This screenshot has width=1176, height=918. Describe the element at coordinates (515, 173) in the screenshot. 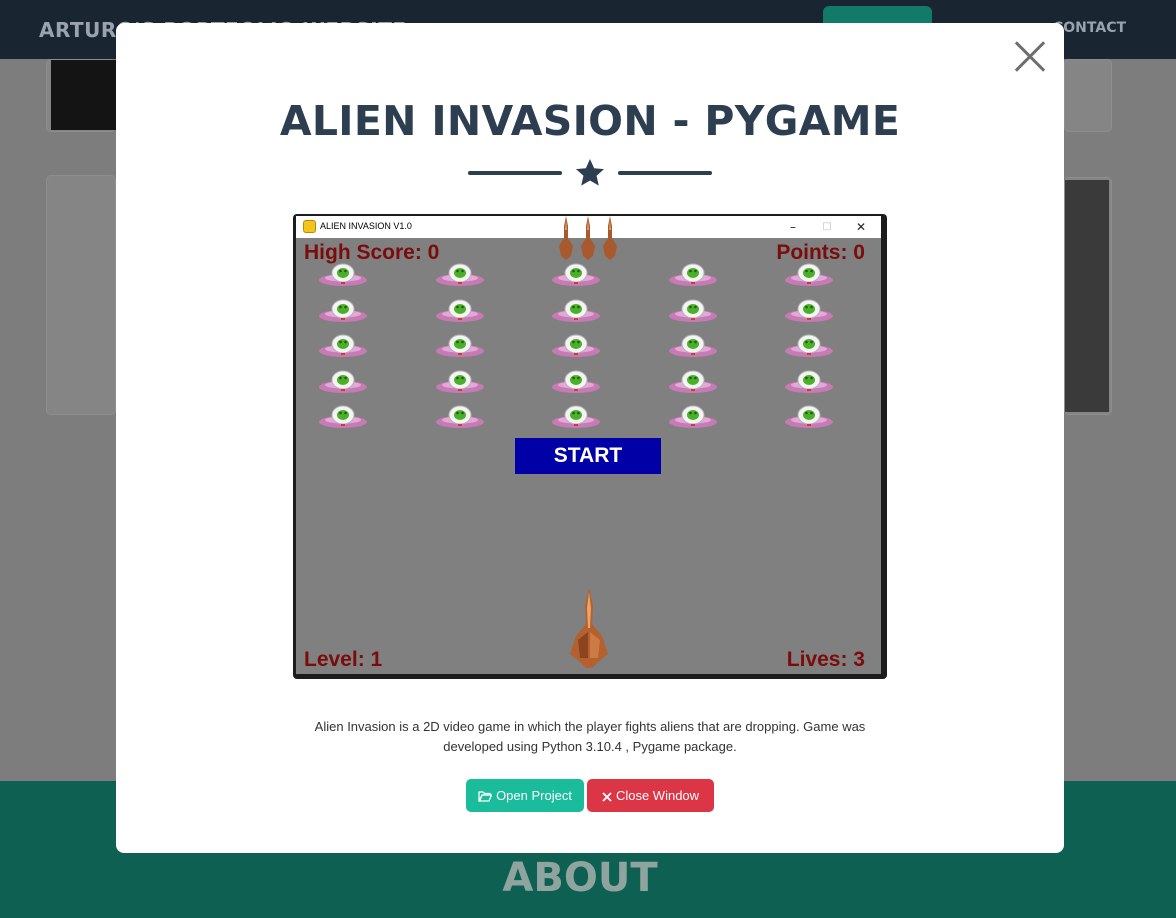

I see `divider-line-left` at that location.